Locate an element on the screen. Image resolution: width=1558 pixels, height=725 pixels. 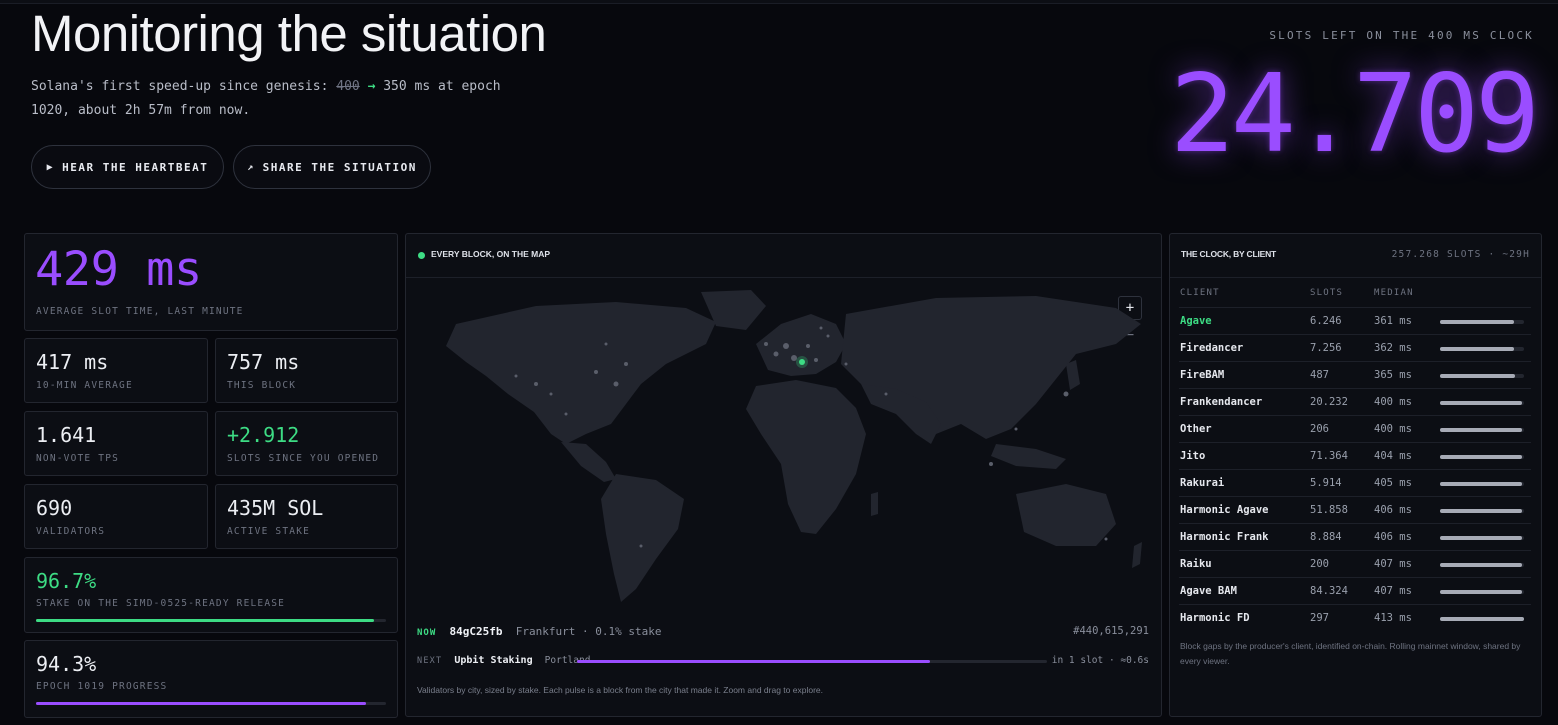
client-slots: 6.246 is located at coordinates (1326, 321).